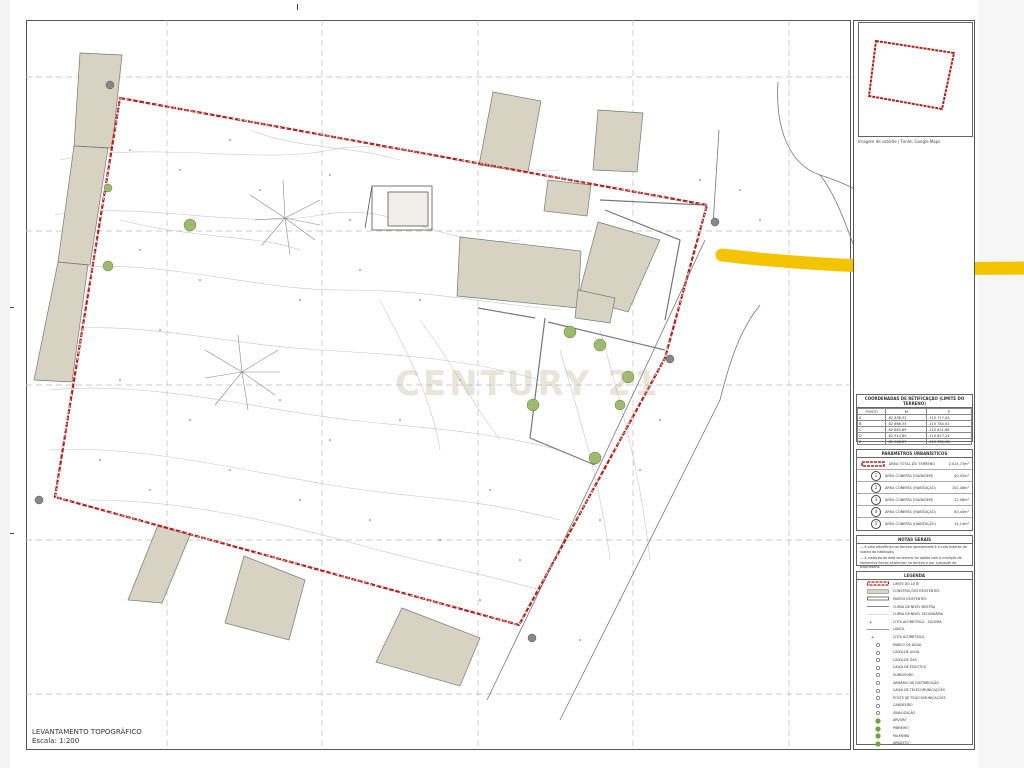  What do you see at coordinates (906, 583) in the screenshot?
I see `legend-label: LIMITE DO LOTE` at bounding box center [906, 583].